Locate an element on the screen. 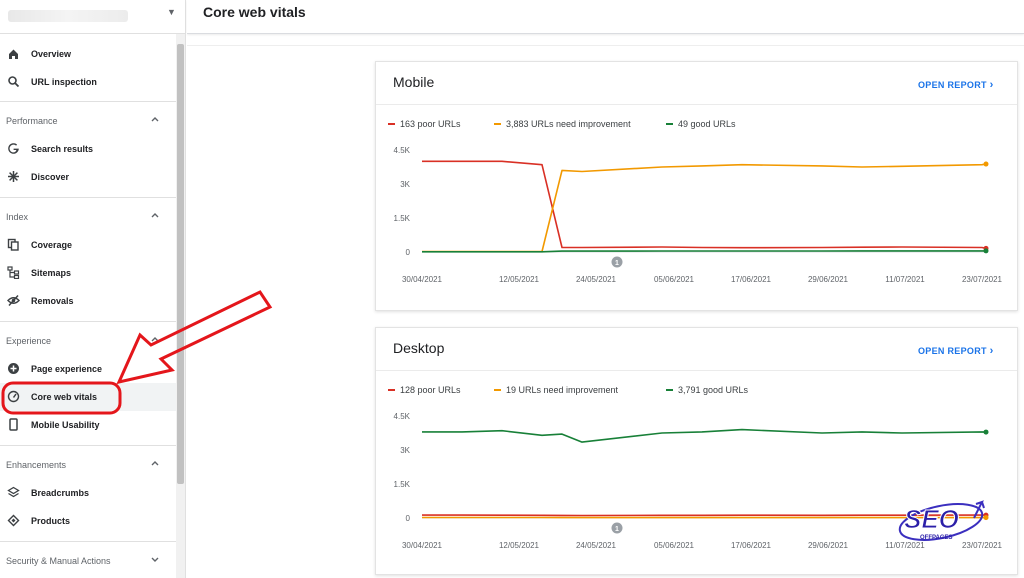 Image resolution: width=1024 pixels, height=578 pixels. sidebar-item-label: Core web vitals is located at coordinates (64, 397).